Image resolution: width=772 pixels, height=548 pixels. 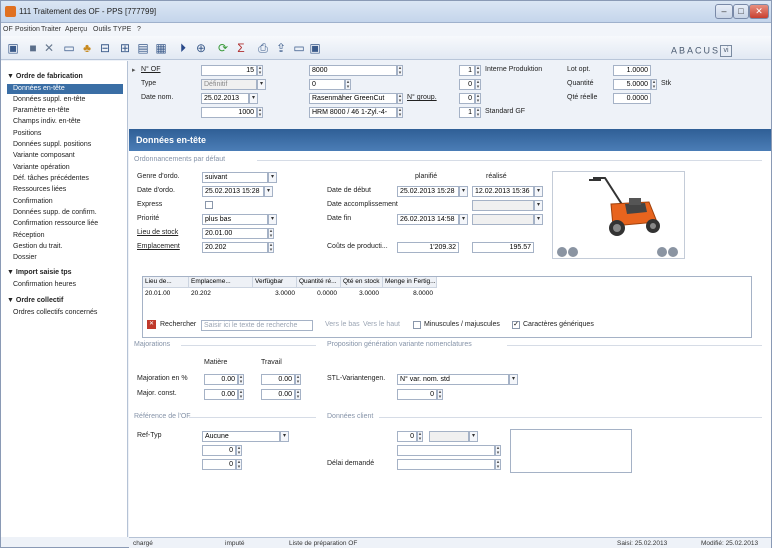 I want to click on grid-cell: 20.01.00, so click(x=157, y=294).